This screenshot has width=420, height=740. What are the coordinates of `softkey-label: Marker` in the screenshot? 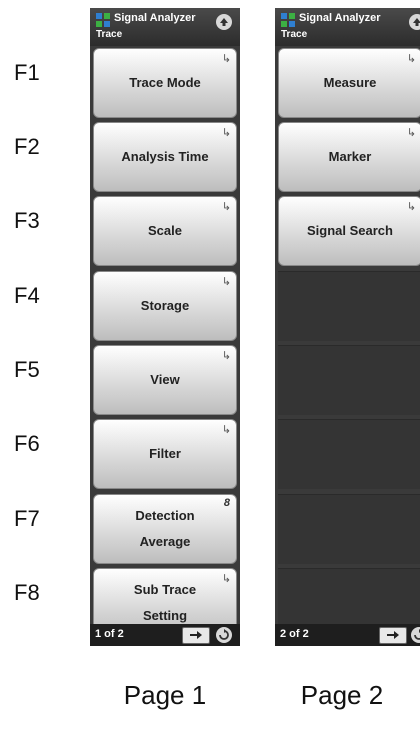 It's located at (350, 156).